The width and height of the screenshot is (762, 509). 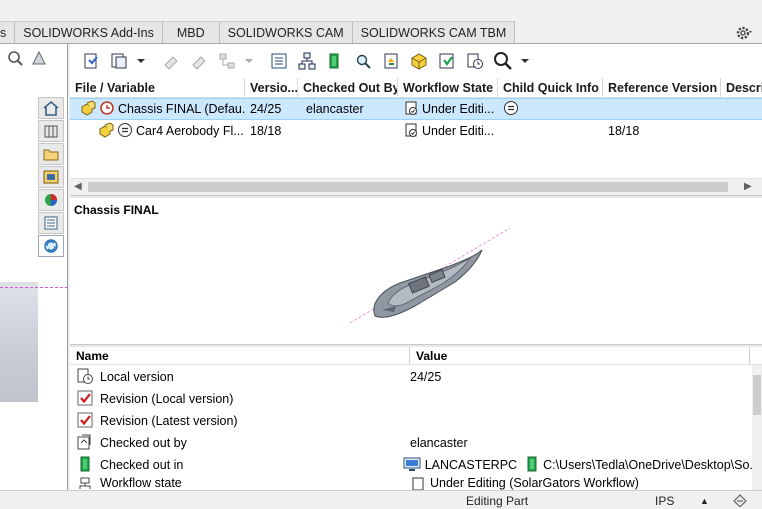 What do you see at coordinates (199, 61) in the screenshot?
I see `change-state-icon` at bounding box center [199, 61].